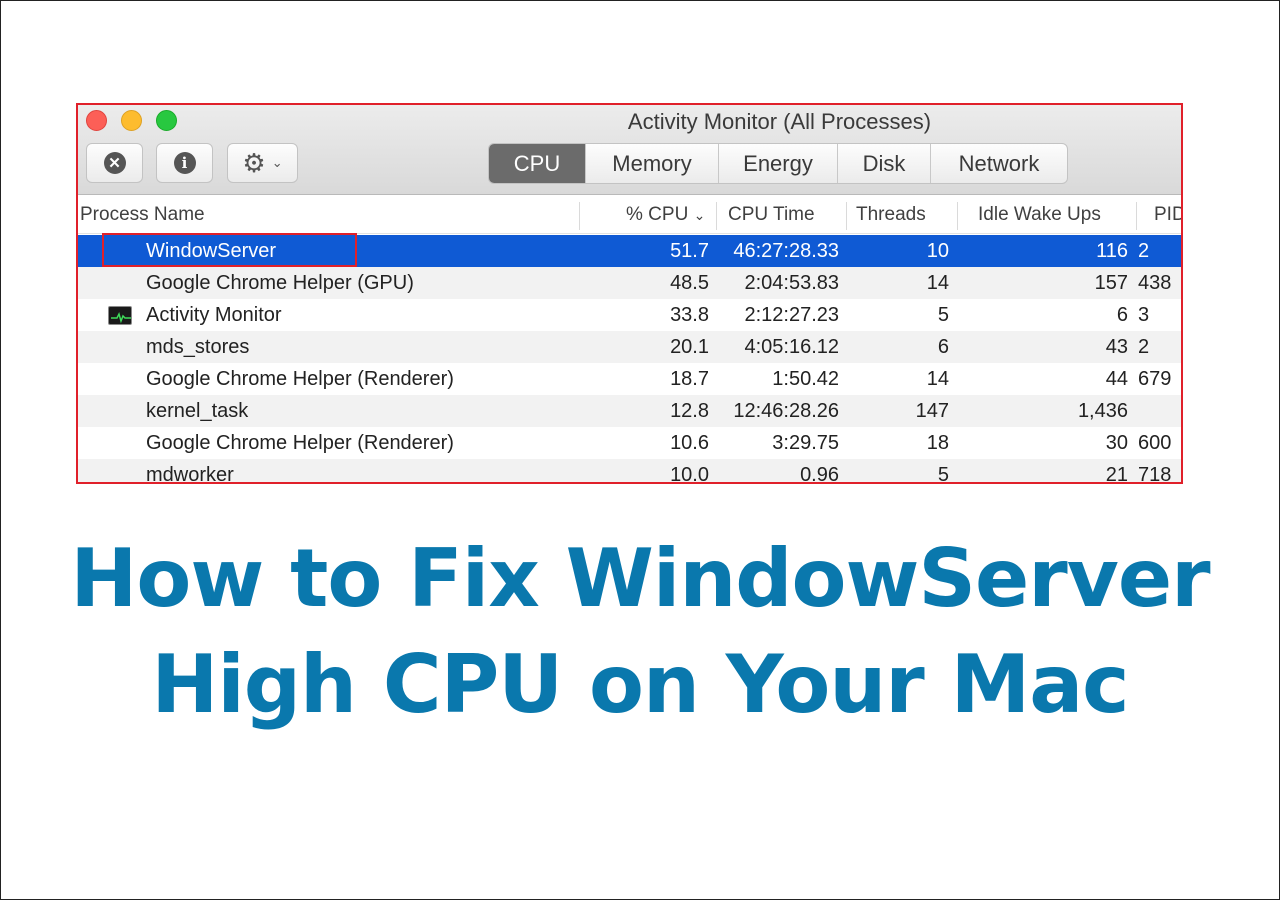 This screenshot has width=1280, height=900. Describe the element at coordinates (791, 315) in the screenshot. I see `cpu-time: 2:12:27.23` at that location.